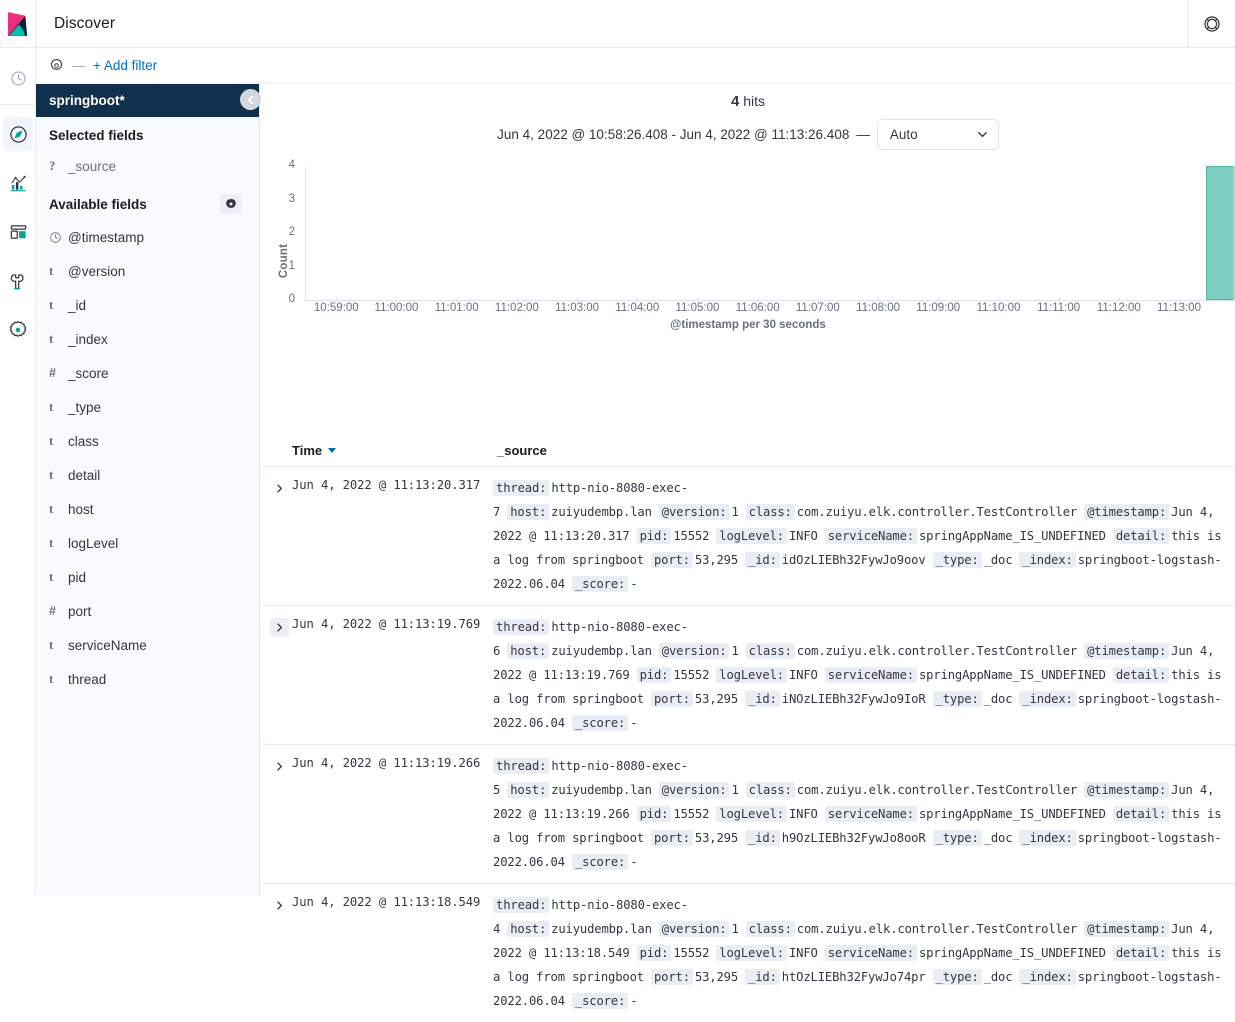  What do you see at coordinates (937, 651) in the screenshot?
I see `source-field-value: com.zuiyu.elk.controller.TestController` at bounding box center [937, 651].